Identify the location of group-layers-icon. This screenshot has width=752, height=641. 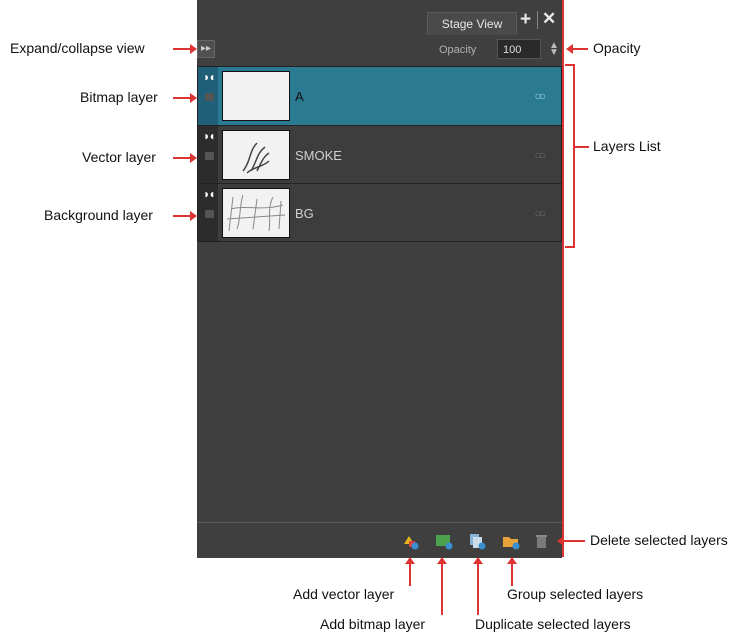
(511, 541).